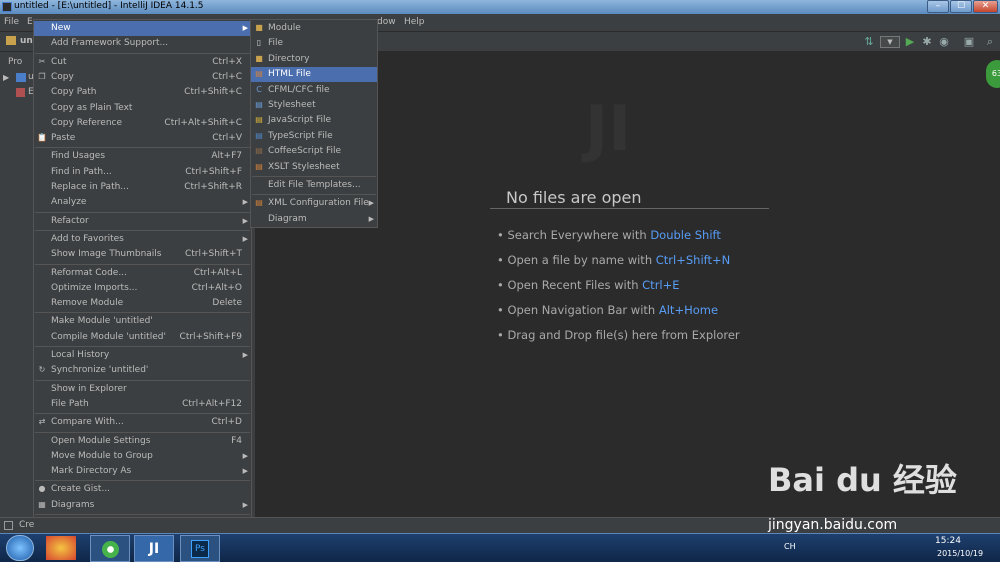 This screenshot has height=562, width=1000. I want to click on xml-file-icon: ▤, so click(259, 203).